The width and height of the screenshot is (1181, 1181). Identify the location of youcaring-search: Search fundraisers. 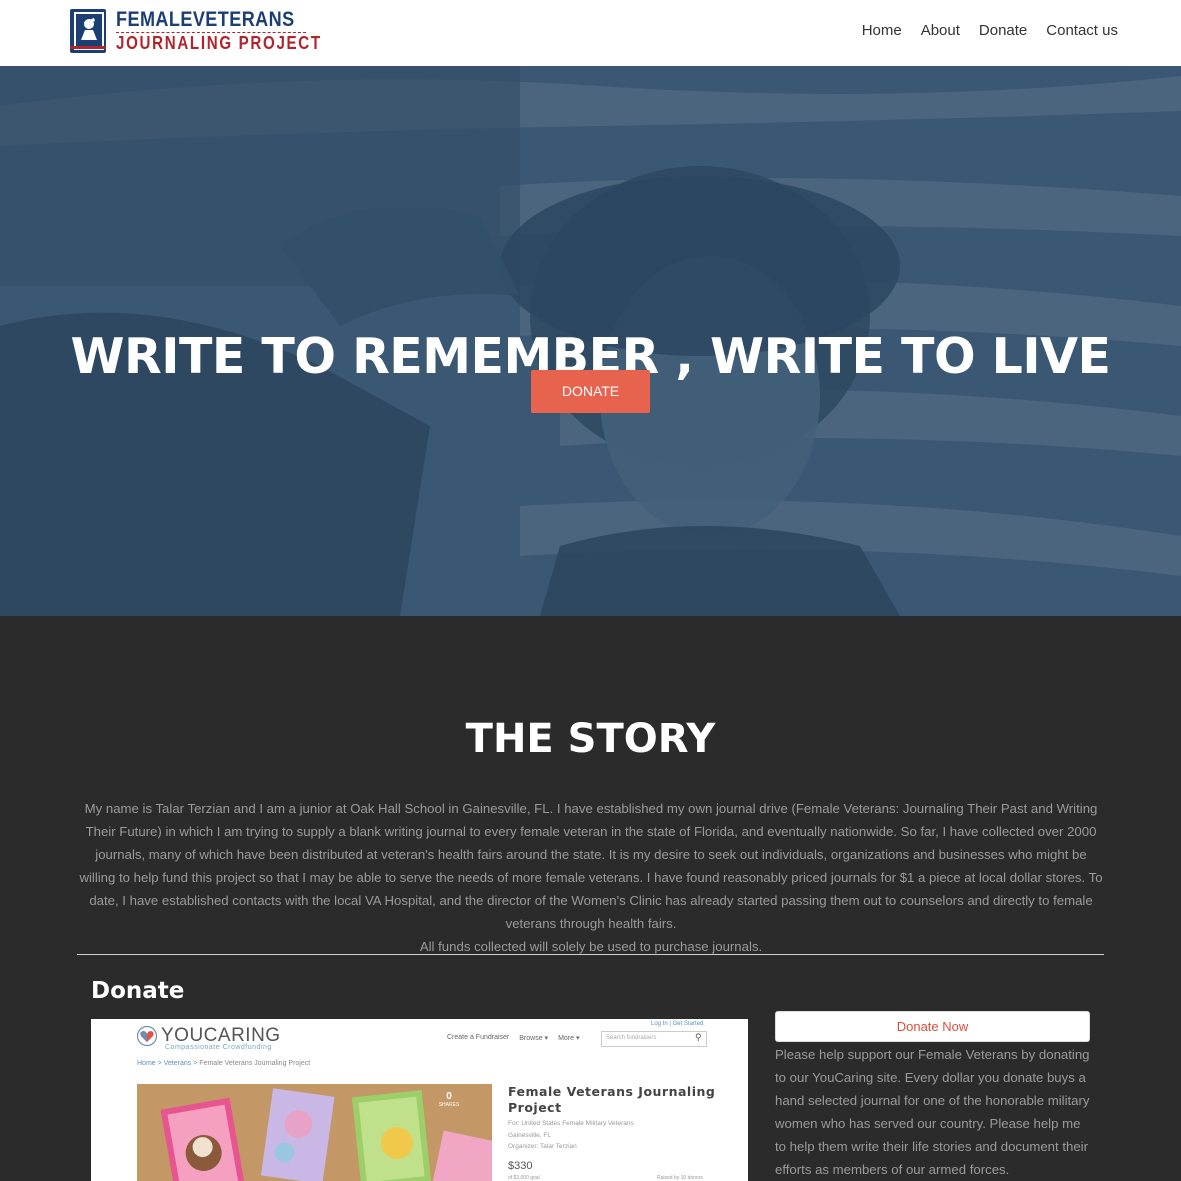
(654, 1039).